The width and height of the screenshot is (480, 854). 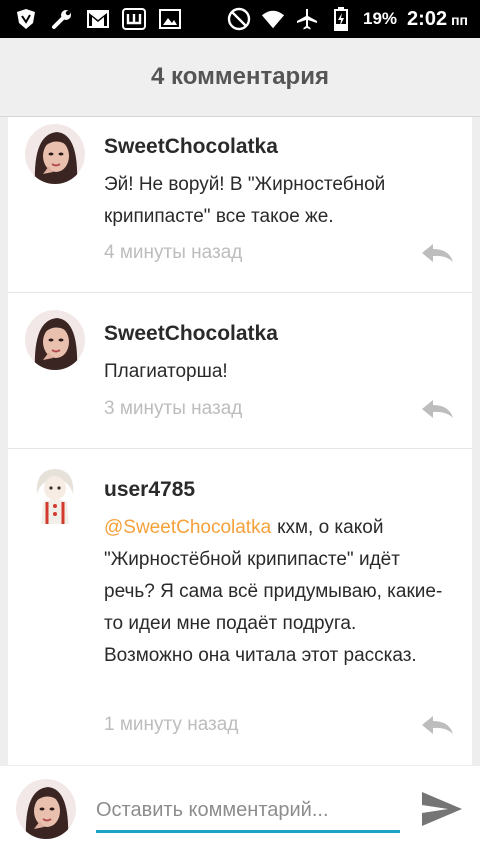 What do you see at coordinates (173, 252) in the screenshot?
I see `comment-timestamp: 4 минуты назад` at bounding box center [173, 252].